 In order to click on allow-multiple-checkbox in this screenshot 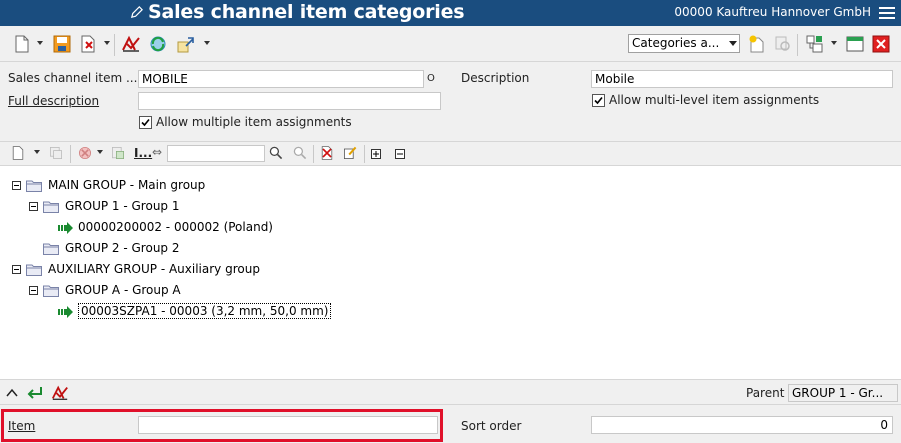, I will do `click(145, 122)`.